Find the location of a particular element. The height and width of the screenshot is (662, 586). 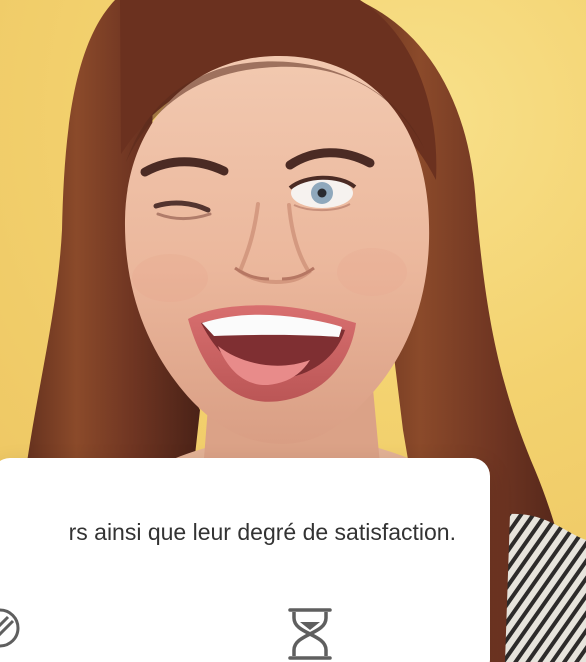

satisfaction-description: rs ainsi que leur degré de satisfaction. is located at coordinates (262, 532).